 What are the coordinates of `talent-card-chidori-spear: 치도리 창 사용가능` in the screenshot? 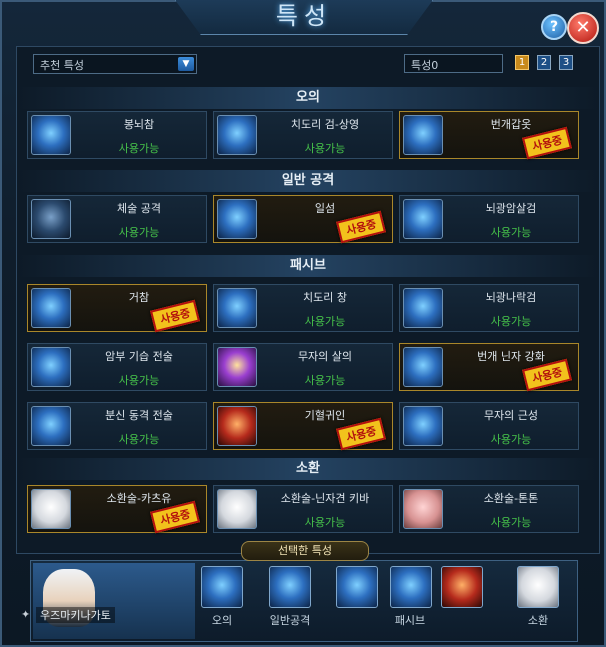 It's located at (303, 308).